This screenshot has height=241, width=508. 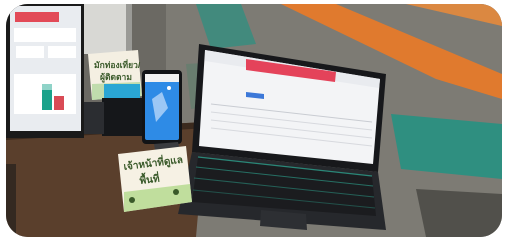 I want to click on monitor-card-left, so click(x=30, y=52).